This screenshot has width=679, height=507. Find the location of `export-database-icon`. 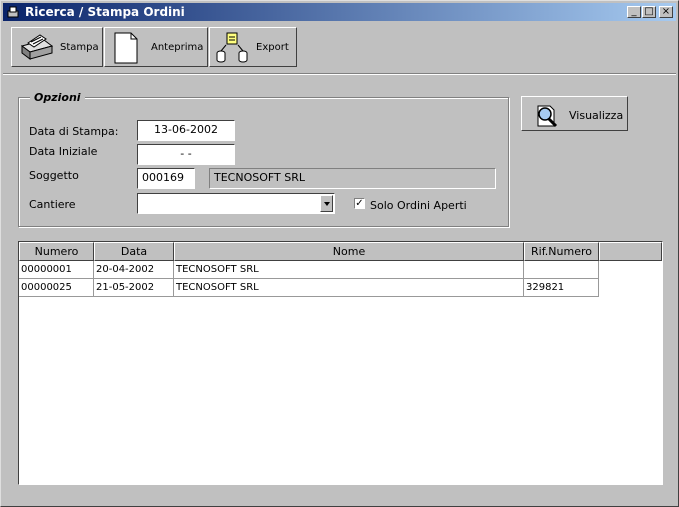

export-database-icon is located at coordinates (232, 47).